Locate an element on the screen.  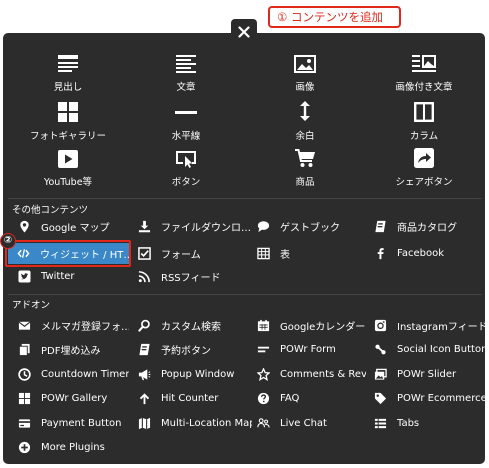
item-powr-ecommerce: POWr Ecommerce is located at coordinates (429, 398).